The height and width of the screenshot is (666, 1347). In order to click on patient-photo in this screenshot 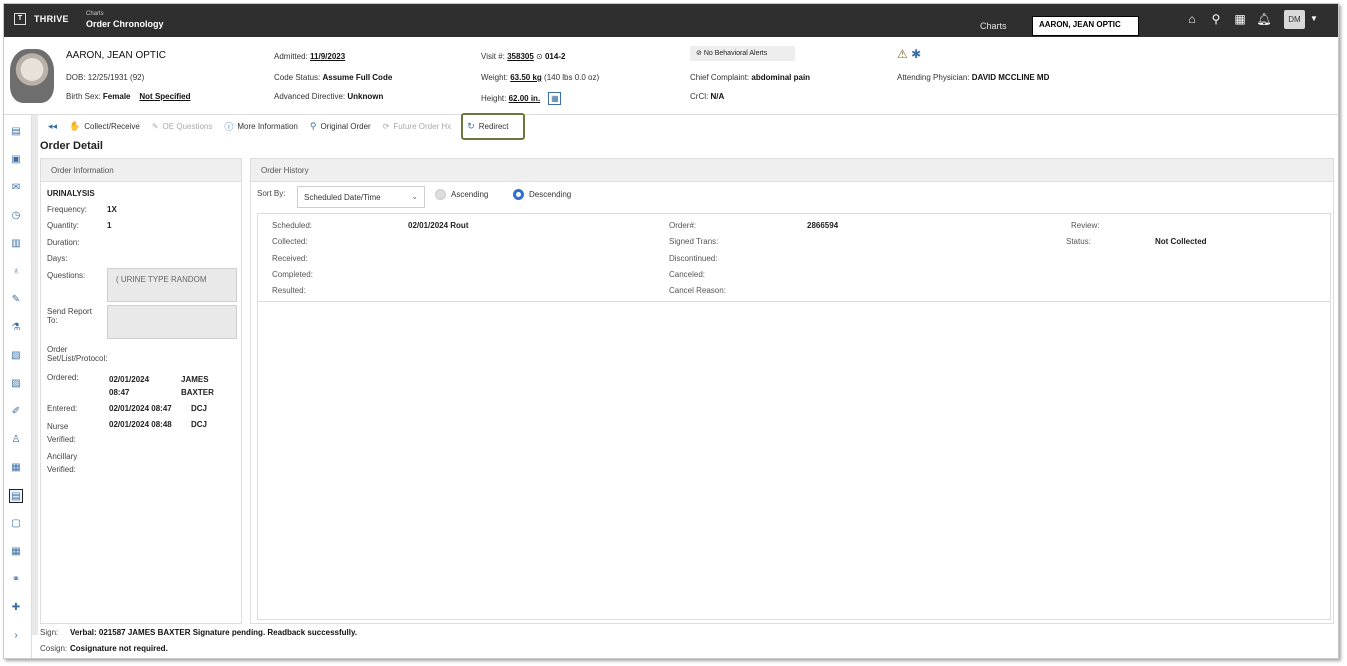, I will do `click(32, 76)`.